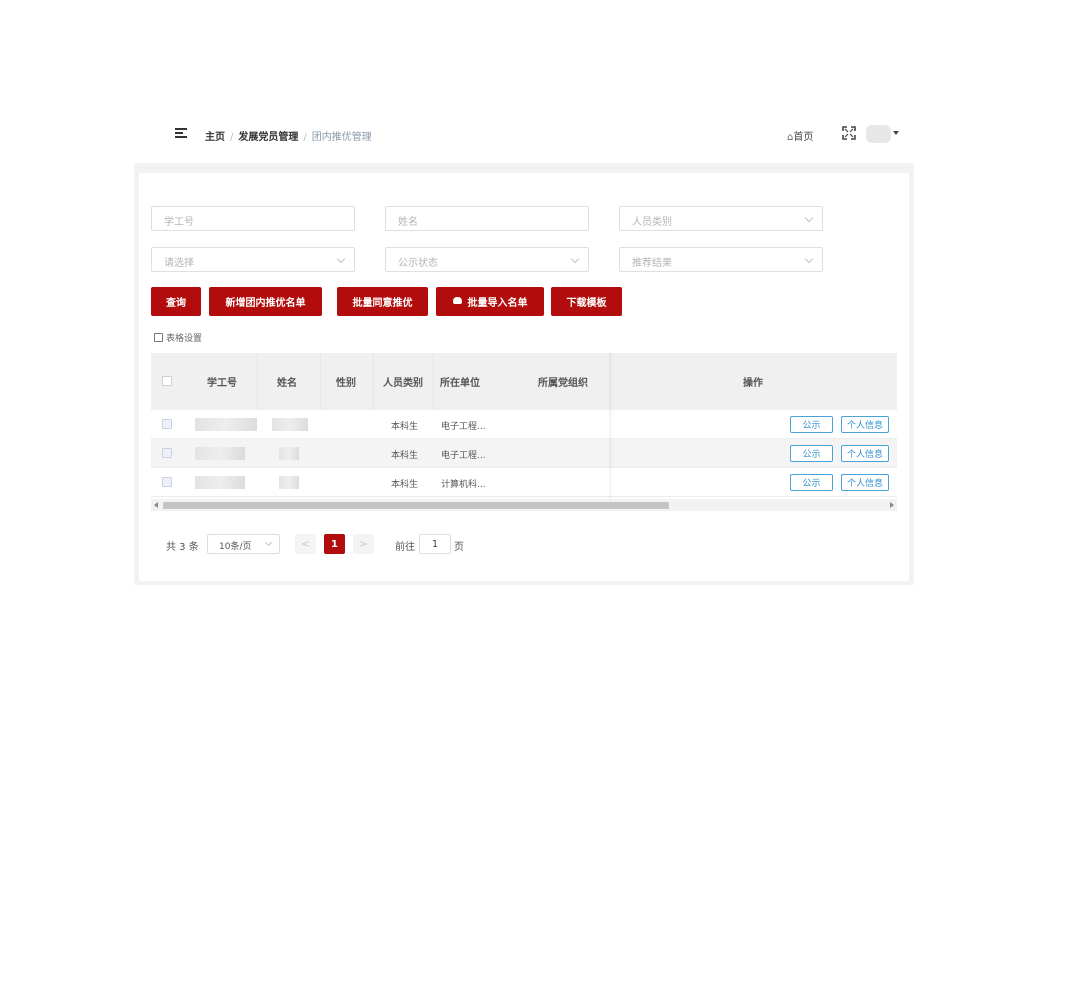  I want to click on download-template-button: 下载模板, so click(586, 301).